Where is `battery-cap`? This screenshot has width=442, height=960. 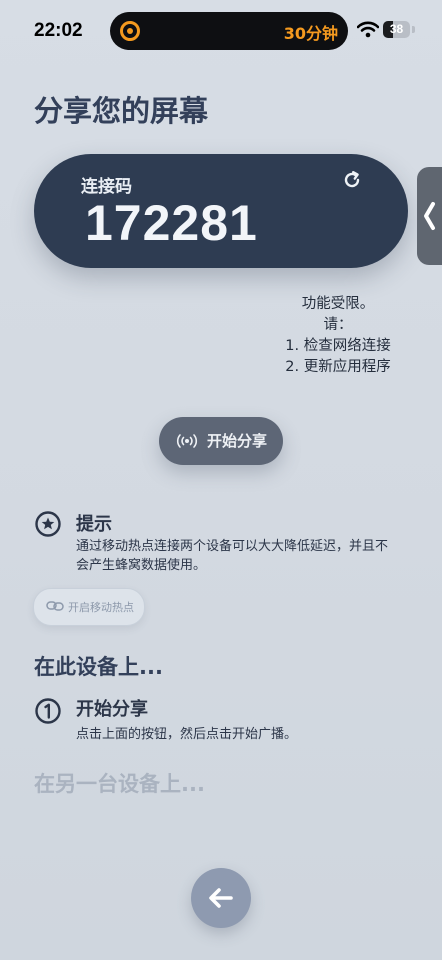
battery-cap is located at coordinates (413, 29).